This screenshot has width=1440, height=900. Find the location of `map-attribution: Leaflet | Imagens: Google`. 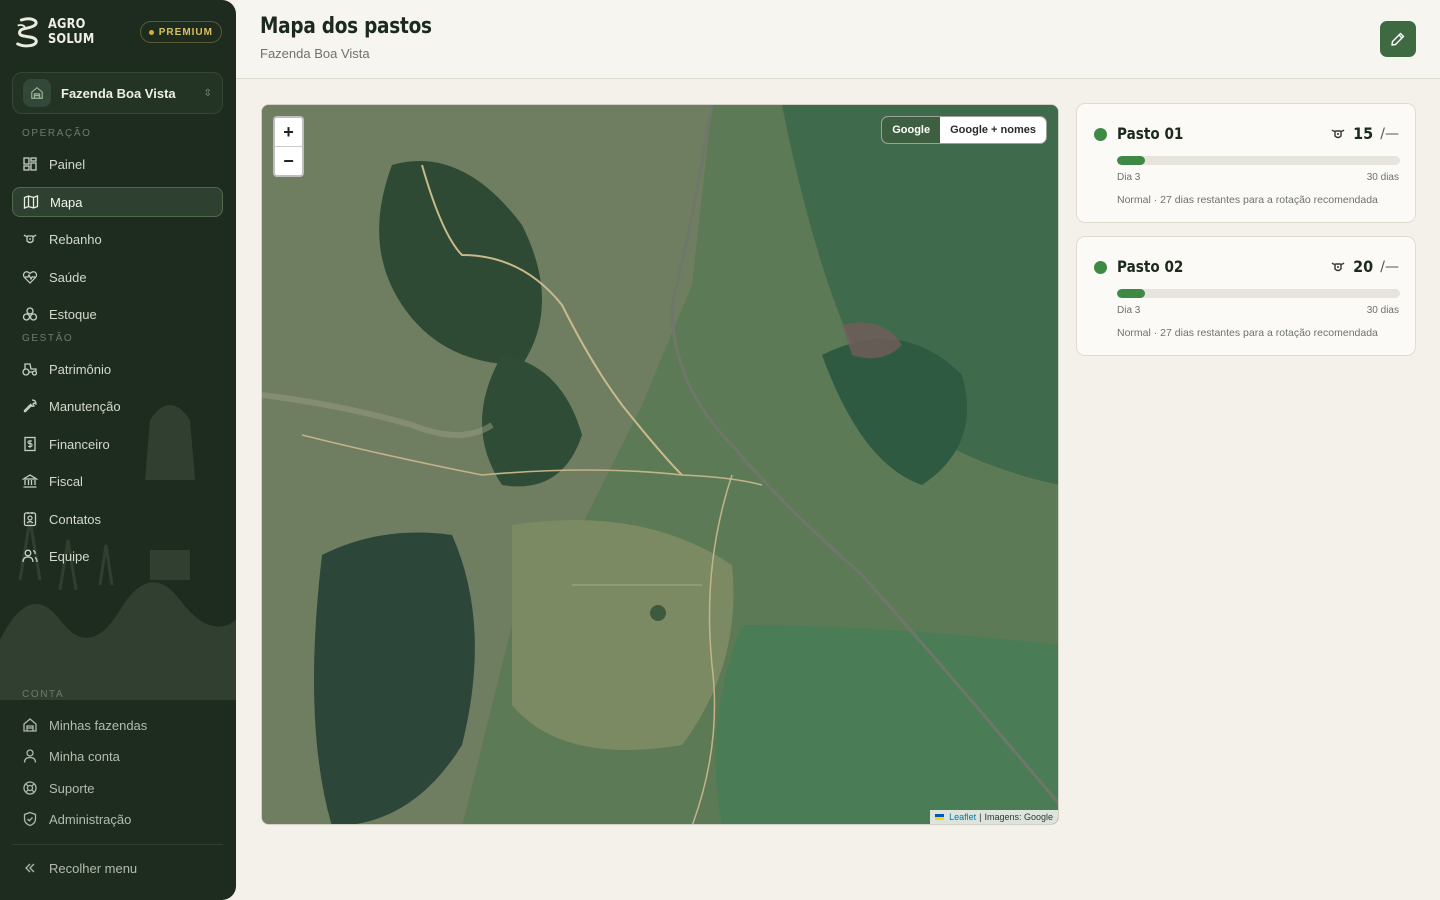

map-attribution: Leaflet | Imagens: Google is located at coordinates (994, 817).